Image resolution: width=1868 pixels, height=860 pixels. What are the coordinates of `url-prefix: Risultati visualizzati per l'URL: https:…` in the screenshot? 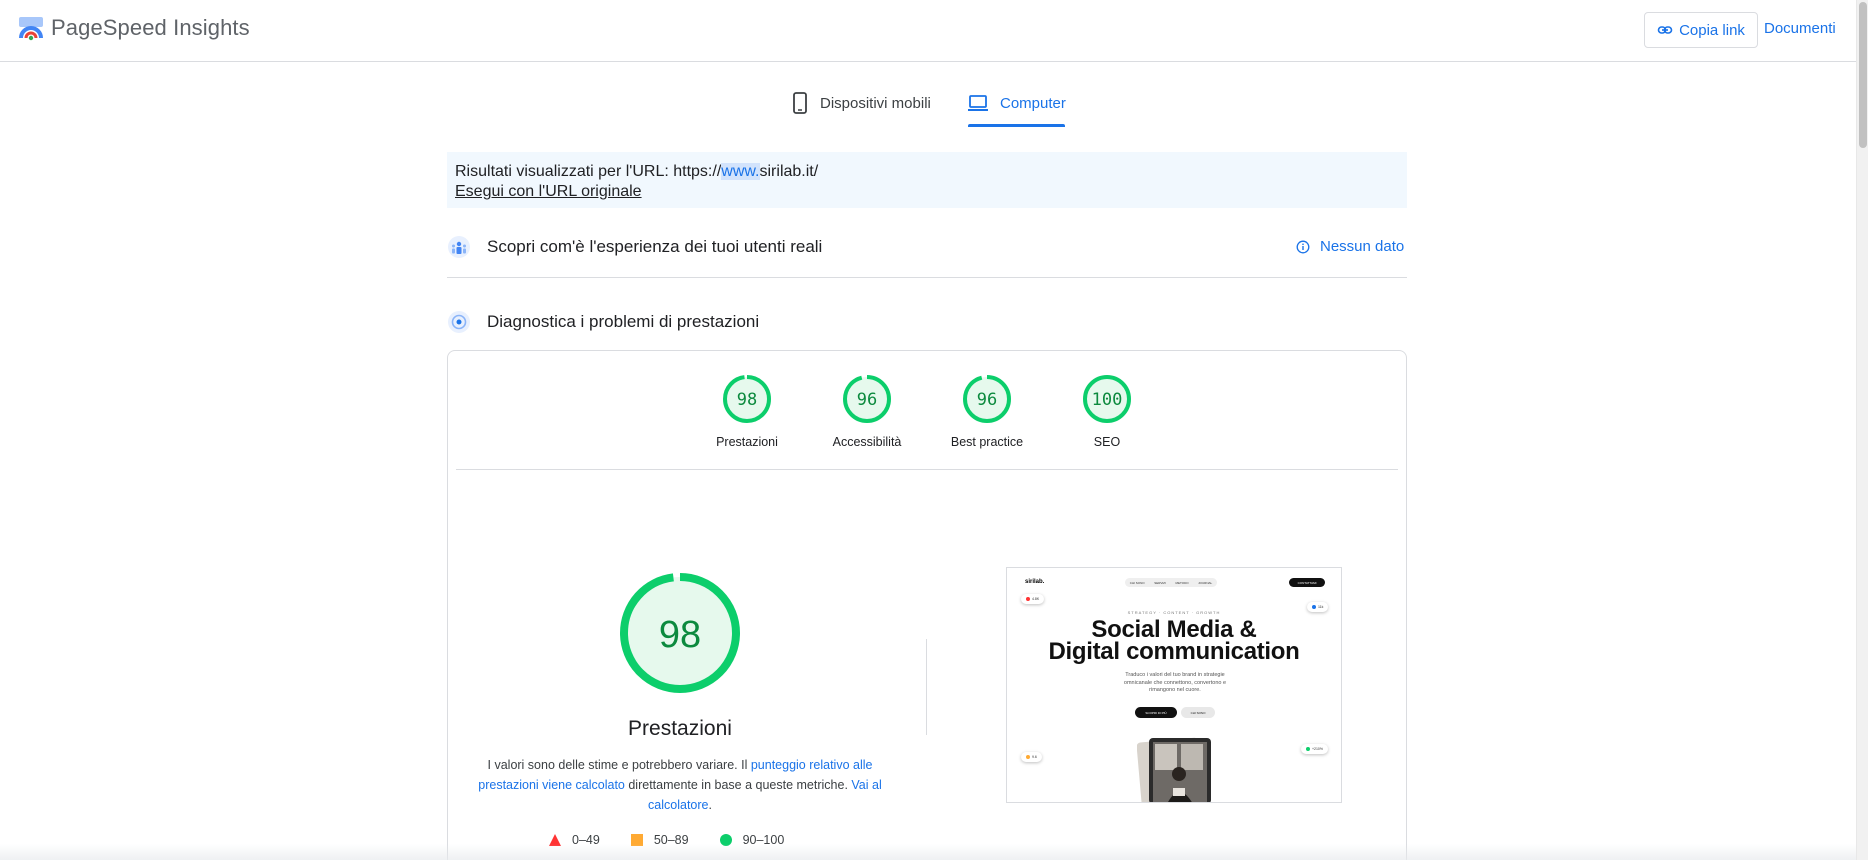 It's located at (588, 171).